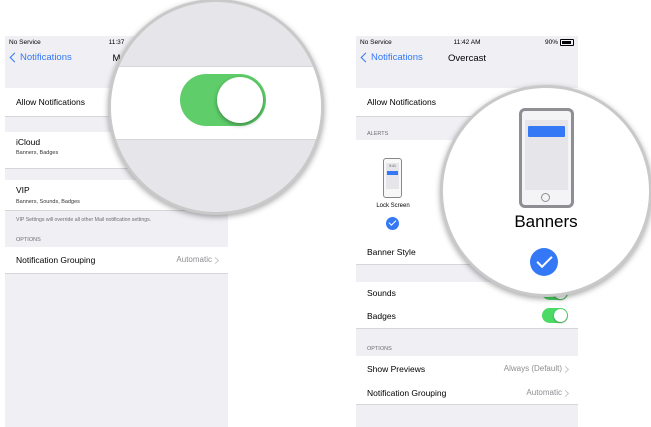  I want to click on banner-style-label: Banner Style, so click(391, 252).